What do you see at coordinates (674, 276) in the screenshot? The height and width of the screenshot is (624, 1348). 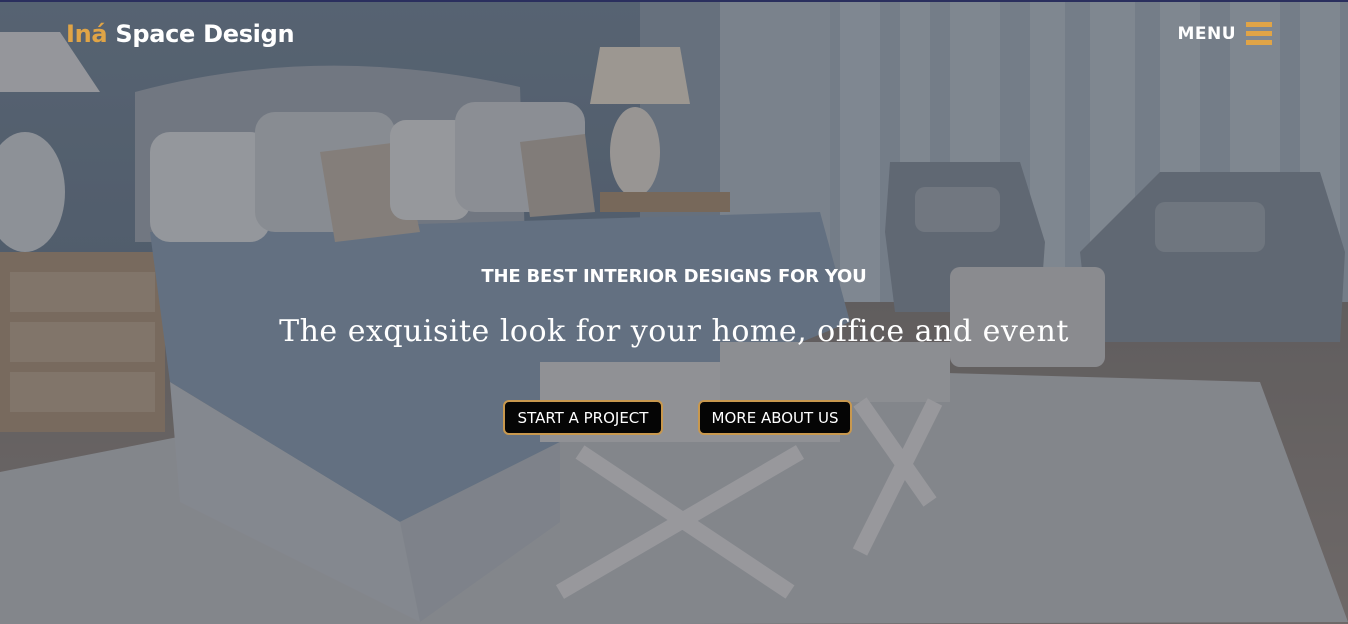 I see `hero-kicker: THE BEST INTERIOR DESIGNS FOR YOU` at bounding box center [674, 276].